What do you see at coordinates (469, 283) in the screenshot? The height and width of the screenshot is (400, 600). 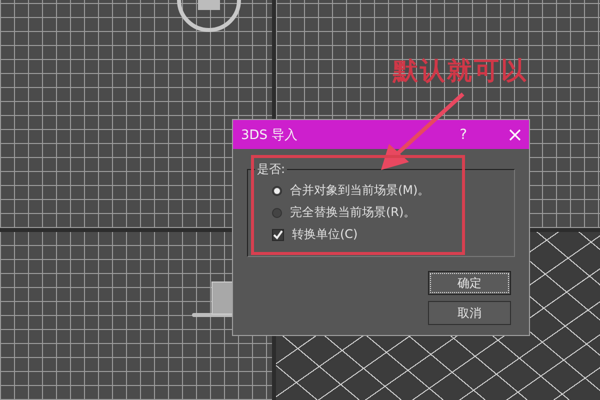 I see `ok-button: 确定` at bounding box center [469, 283].